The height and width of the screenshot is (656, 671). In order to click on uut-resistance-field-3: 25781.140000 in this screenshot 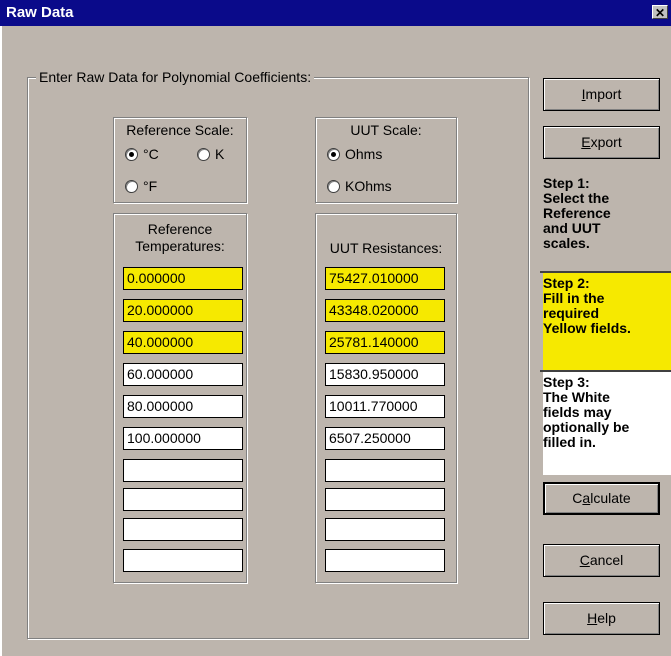, I will do `click(385, 342)`.